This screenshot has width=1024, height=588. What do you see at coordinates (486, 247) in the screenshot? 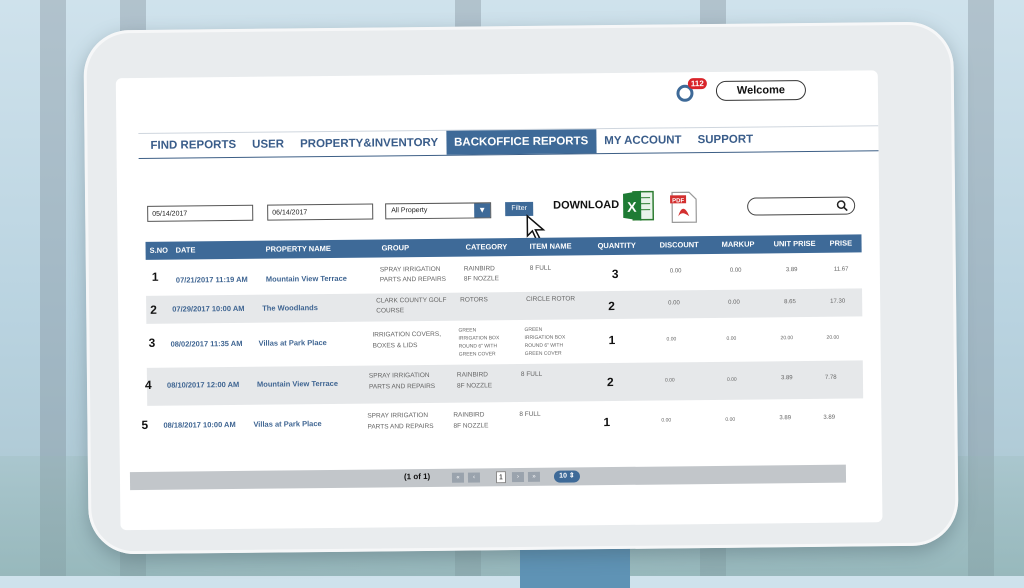
I see `col-category: CATEGORY` at bounding box center [486, 247].